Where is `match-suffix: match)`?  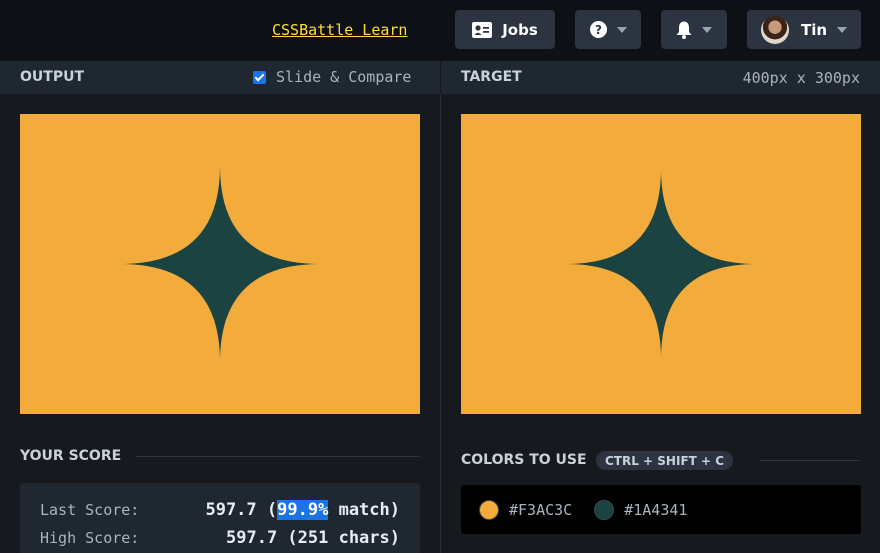 match-suffix: match) is located at coordinates (369, 510).